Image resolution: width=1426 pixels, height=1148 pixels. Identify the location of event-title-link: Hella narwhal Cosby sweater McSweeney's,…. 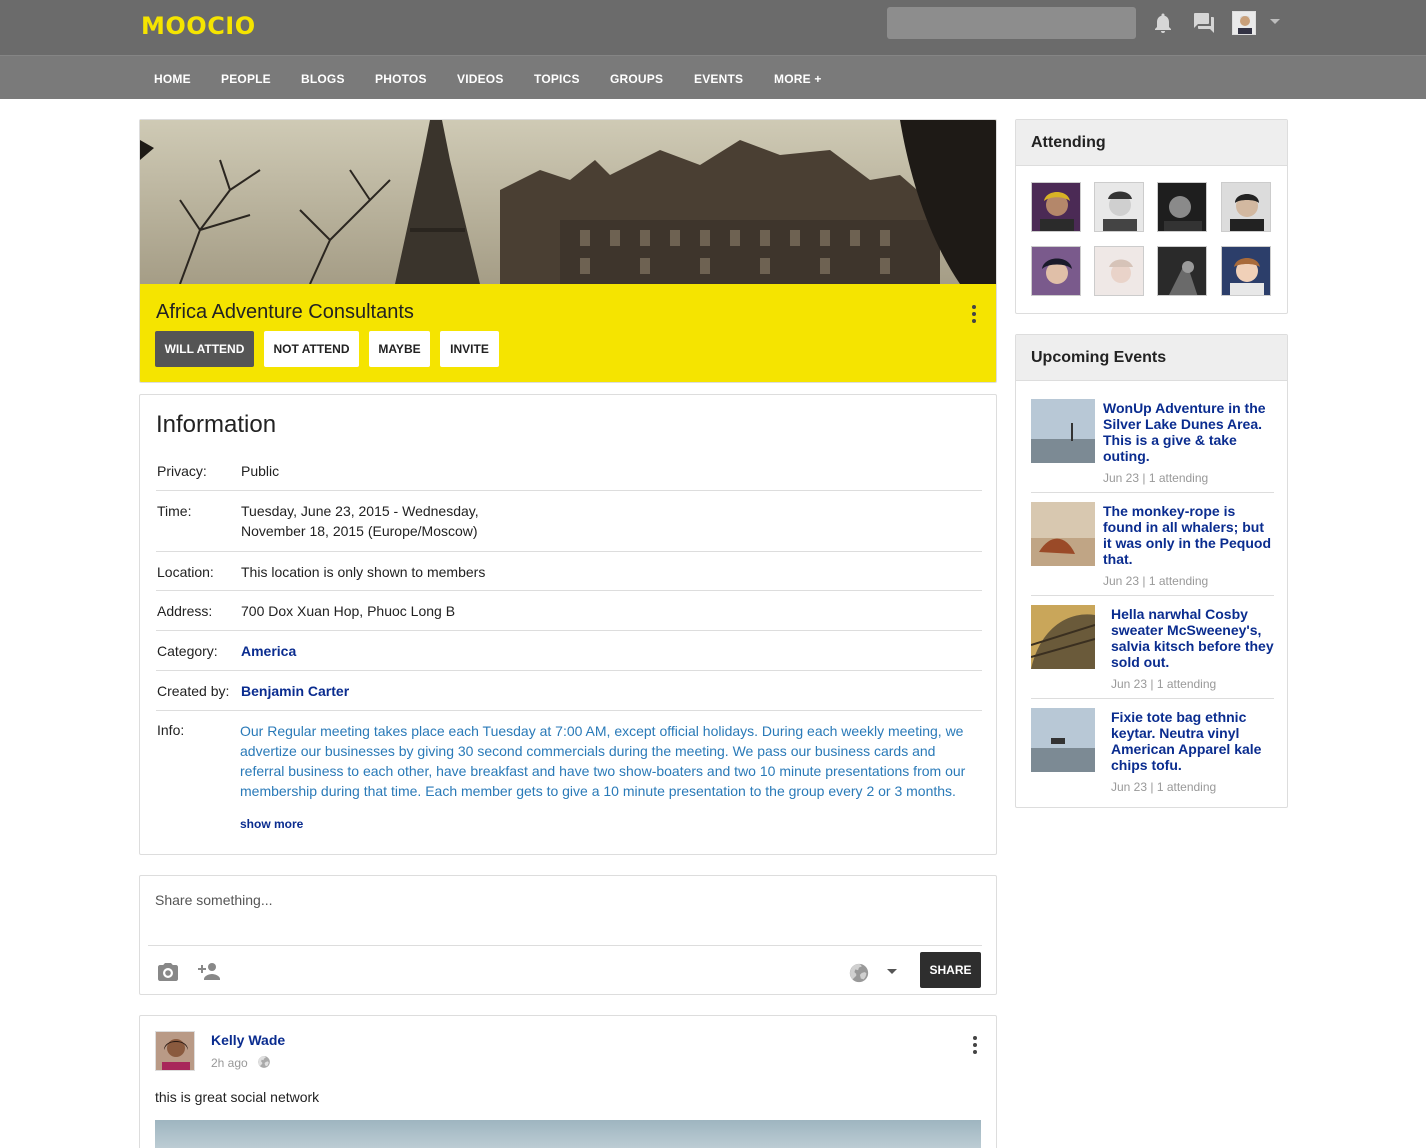
(1193, 638).